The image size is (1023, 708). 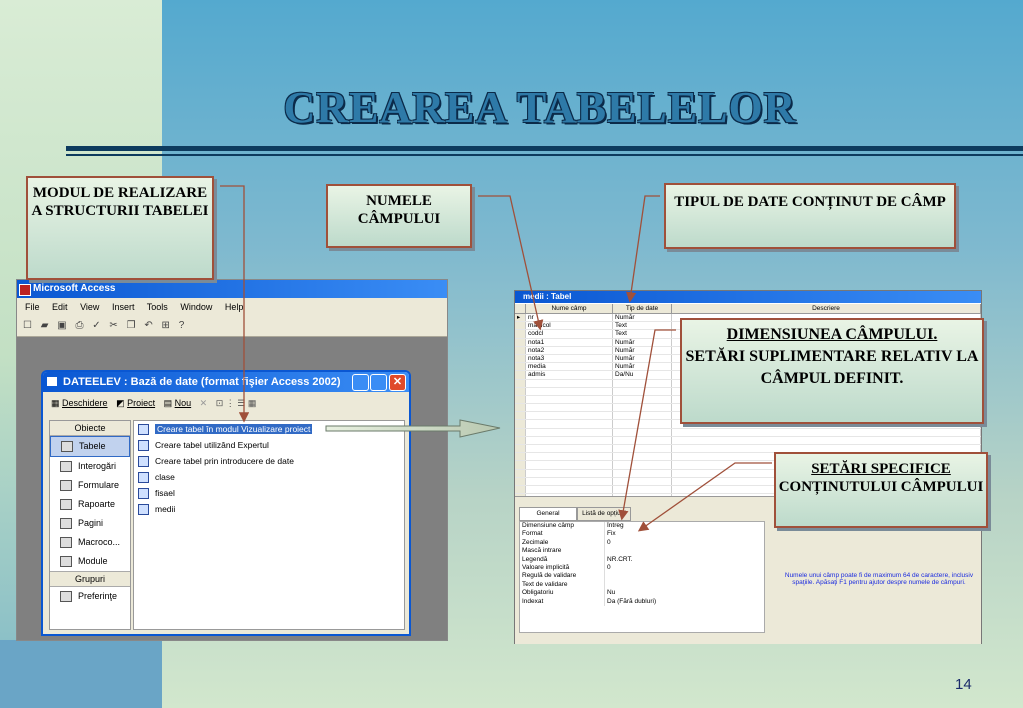 I want to click on undo-icon: ↶, so click(x=149, y=325).